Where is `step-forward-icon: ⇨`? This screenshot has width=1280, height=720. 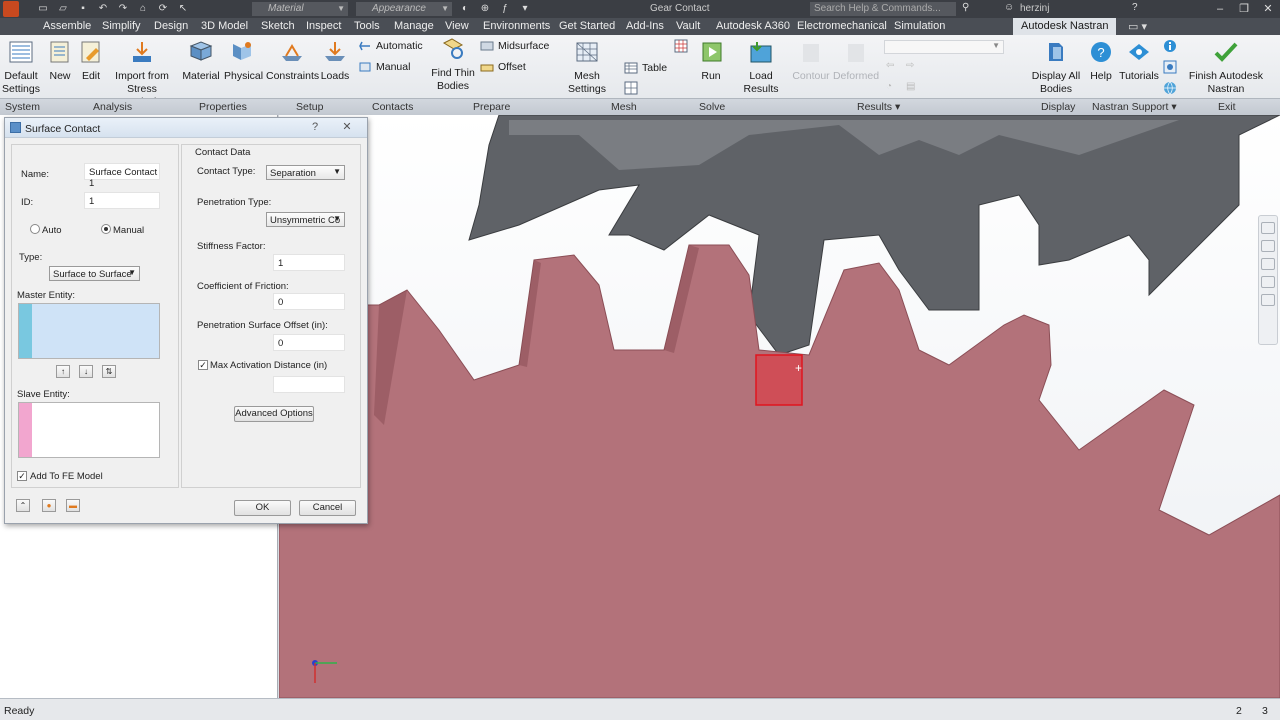 step-forward-icon: ⇨ is located at coordinates (910, 65).